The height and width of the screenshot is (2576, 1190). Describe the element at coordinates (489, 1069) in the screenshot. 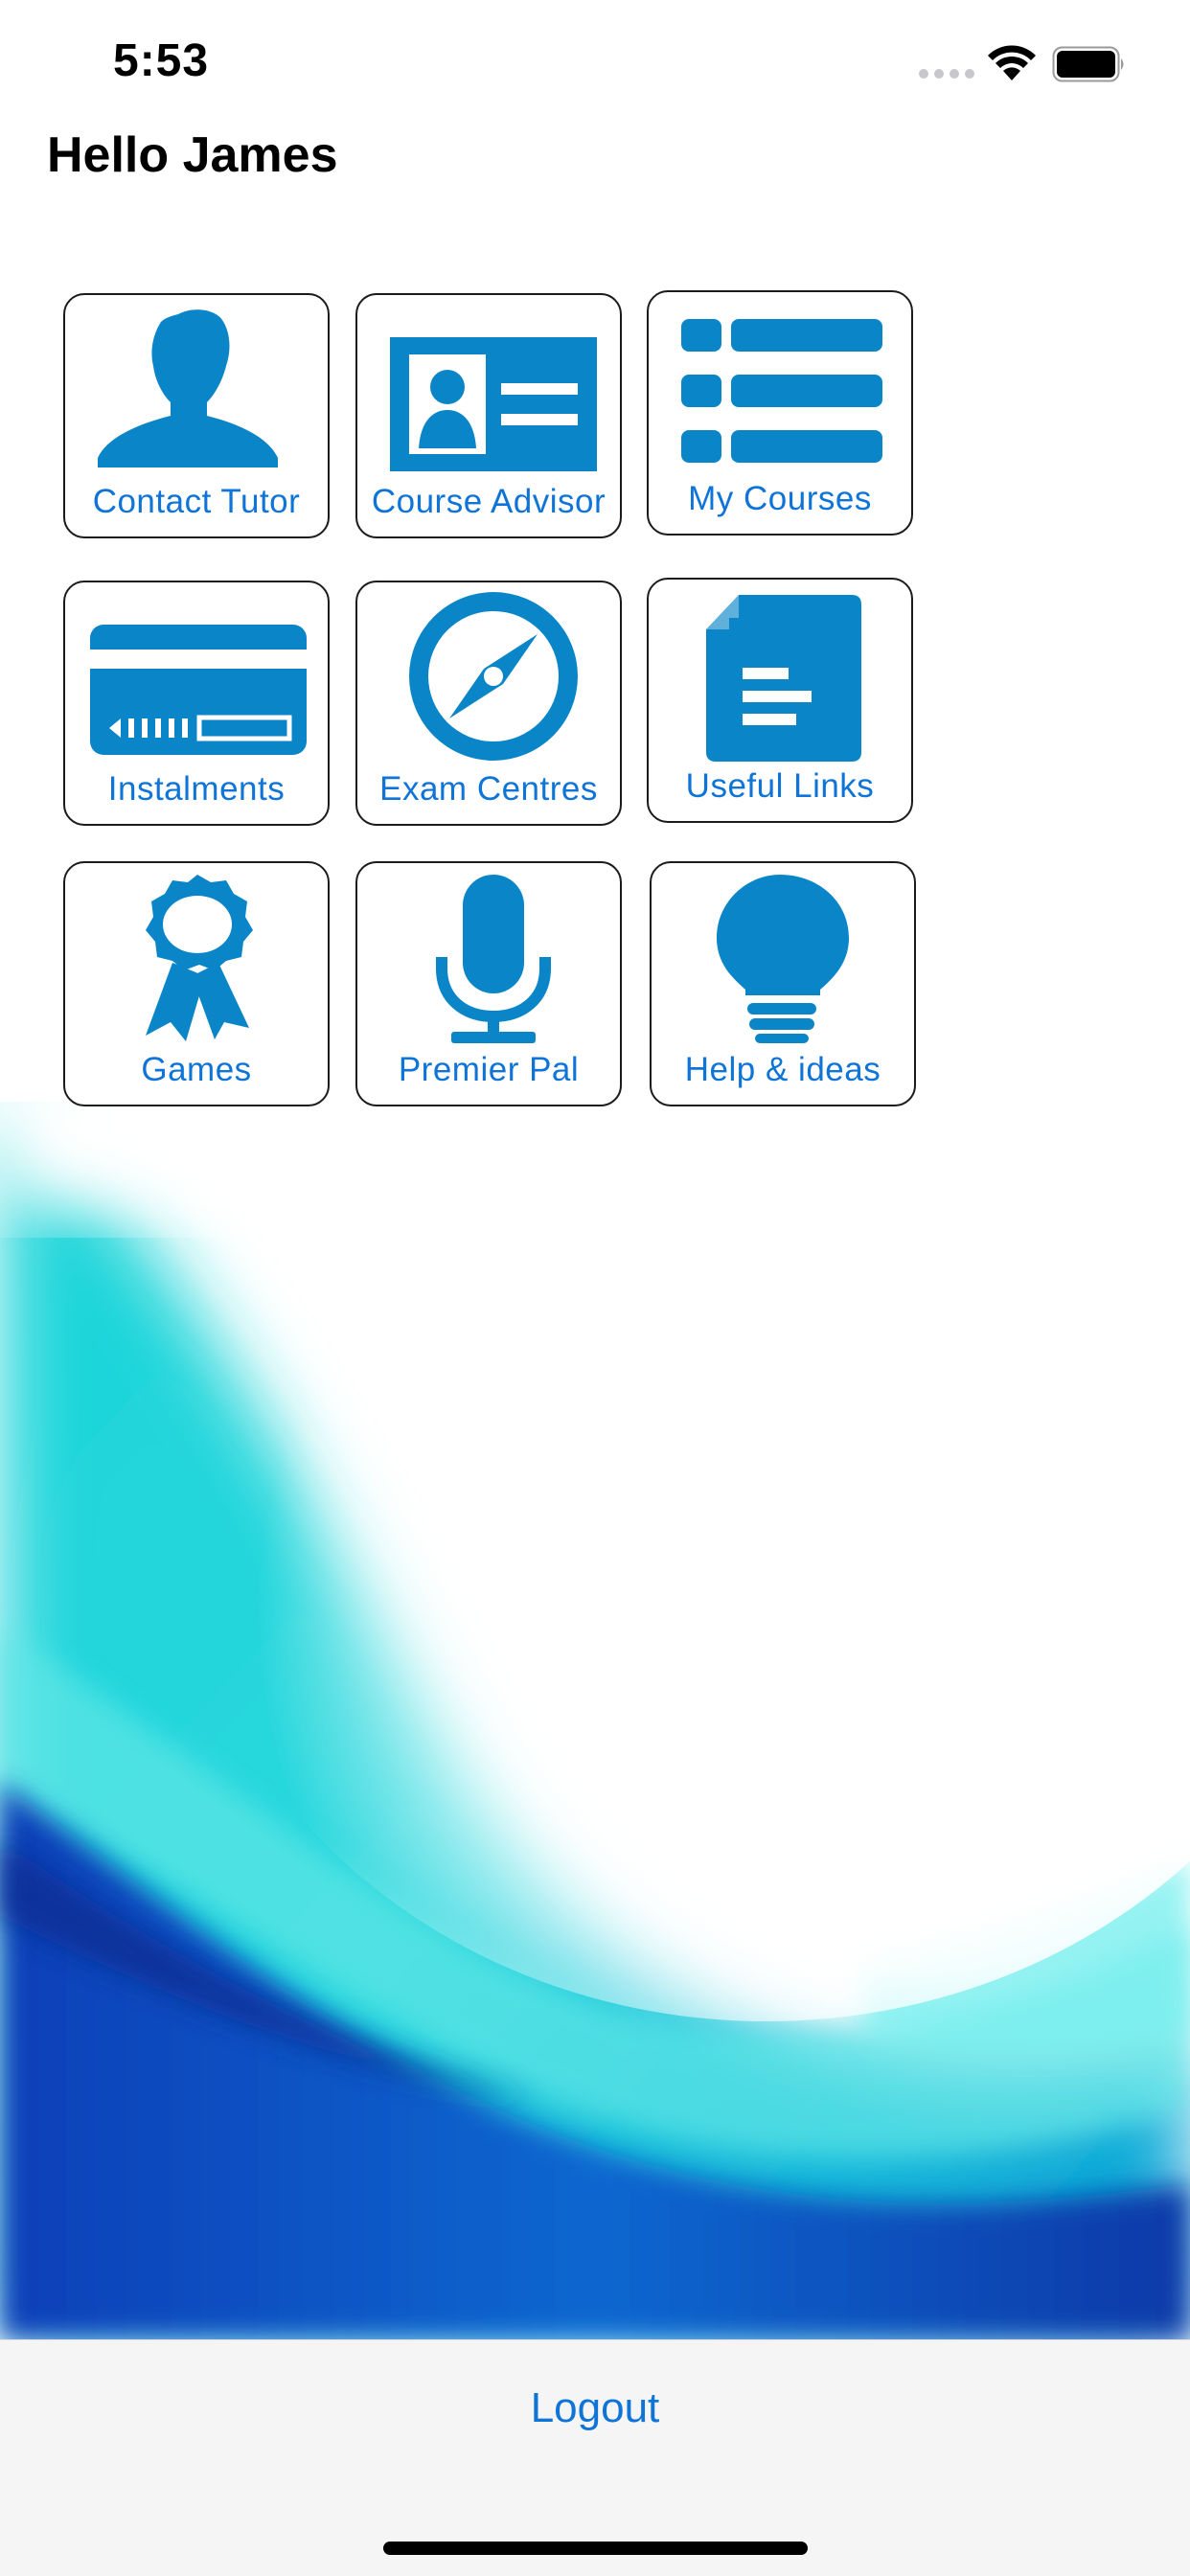

I see `tile-label: Premier Pal` at that location.